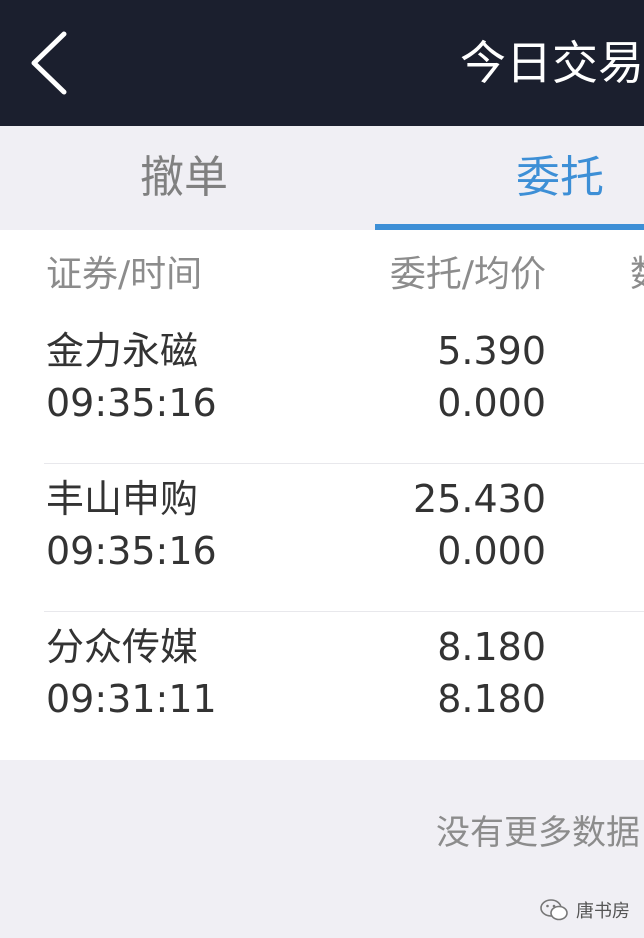  What do you see at coordinates (479, 499) in the screenshot?
I see `order-price: 25.430` at bounding box center [479, 499].